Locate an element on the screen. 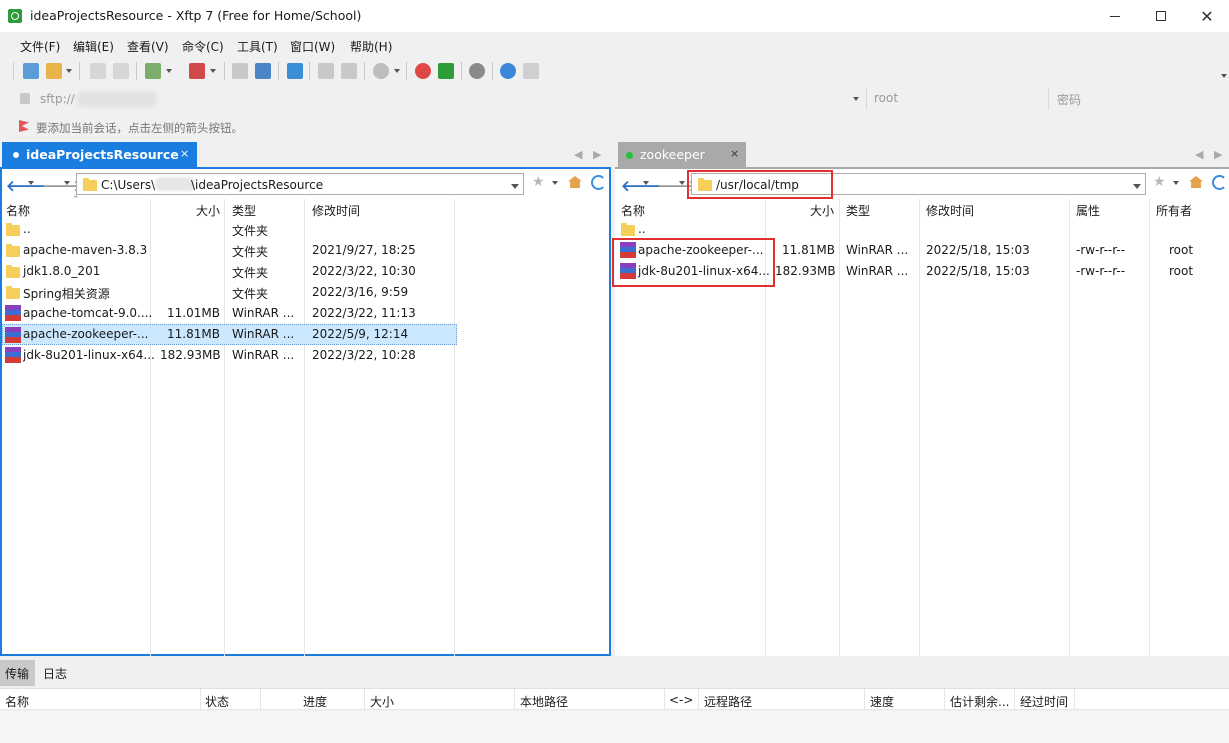 This screenshot has width=1229, height=743. upload-icon is located at coordinates (263, 71).